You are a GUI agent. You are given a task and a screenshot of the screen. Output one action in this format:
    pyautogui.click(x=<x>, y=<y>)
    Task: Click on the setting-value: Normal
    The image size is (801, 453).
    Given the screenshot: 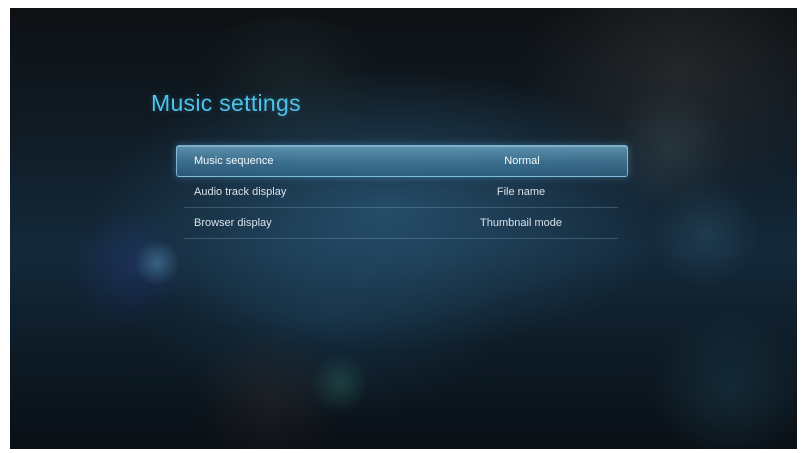 What is the action you would take?
    pyautogui.click(x=522, y=161)
    